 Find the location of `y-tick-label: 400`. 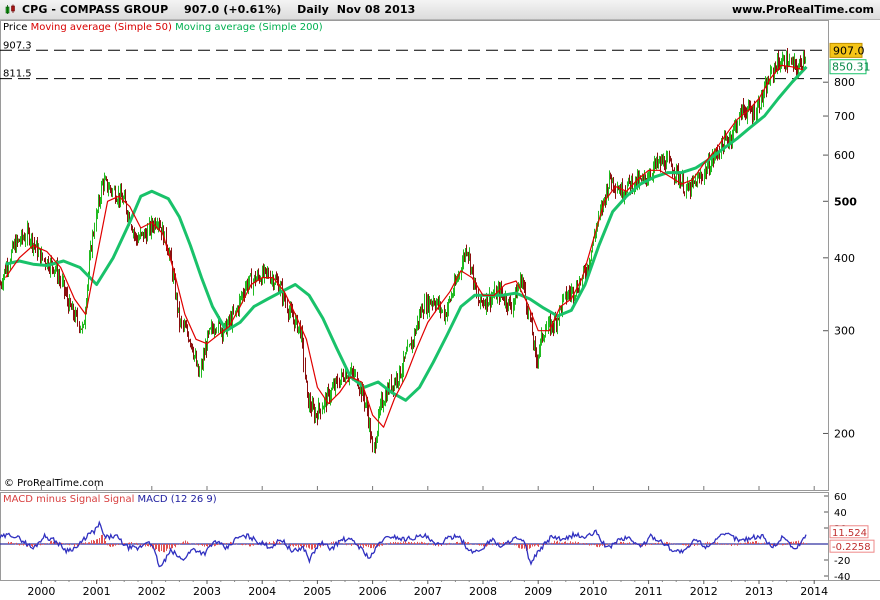

y-tick-label: 400 is located at coordinates (844, 258).